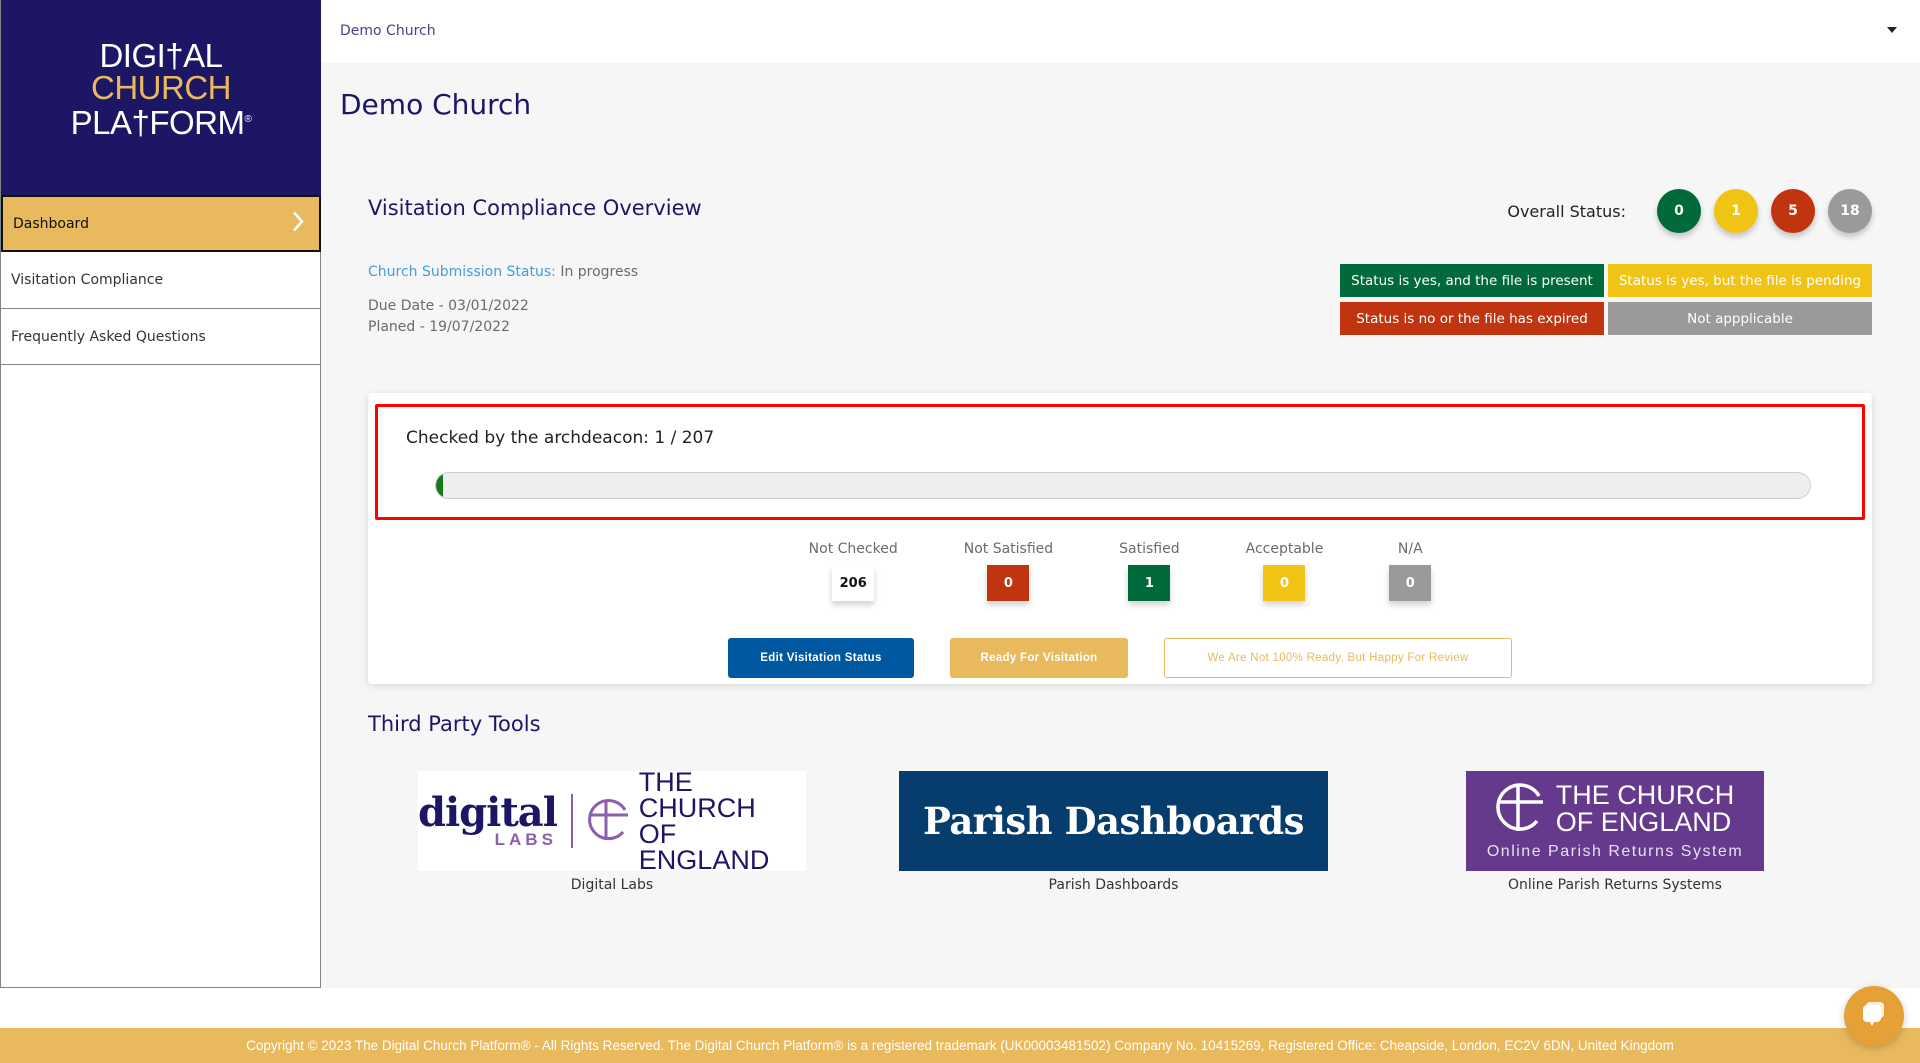  What do you see at coordinates (560, 438) in the screenshot?
I see `archdeacon-checked-label: Checked by the archdeacon: 1 / 207` at bounding box center [560, 438].